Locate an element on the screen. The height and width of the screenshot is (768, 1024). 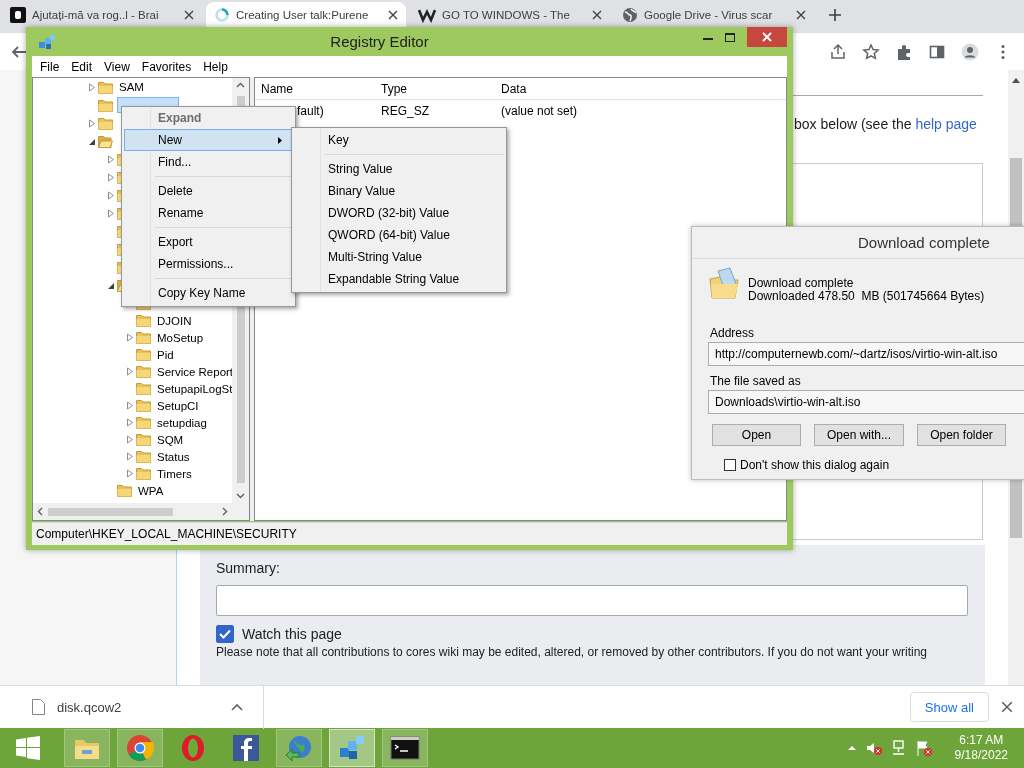
paragraph-text: box below (see the help page is located at coordinates (885, 124).